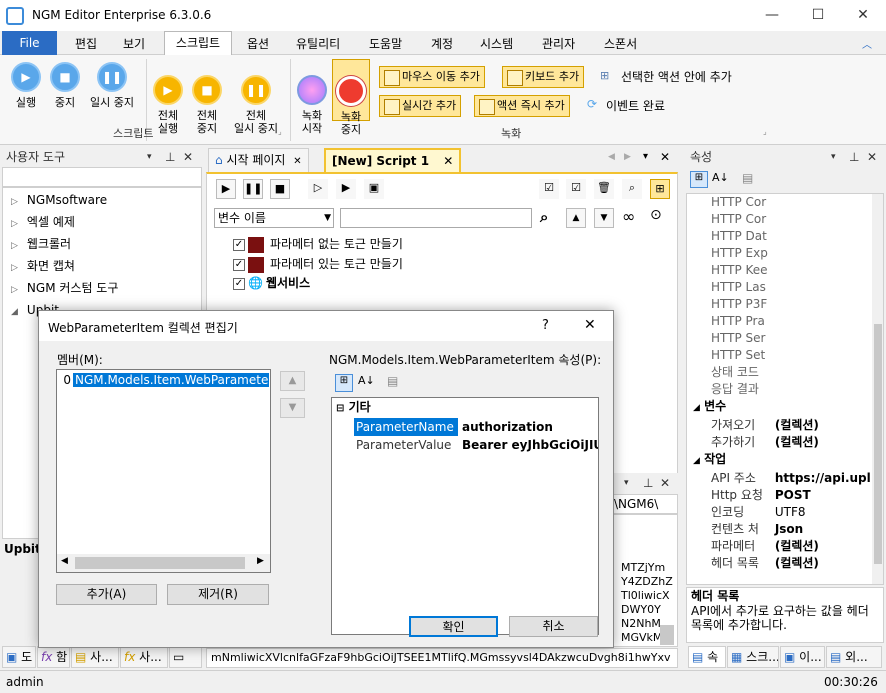  I want to click on ribbon-collapse-icon: ︿, so click(867, 43).